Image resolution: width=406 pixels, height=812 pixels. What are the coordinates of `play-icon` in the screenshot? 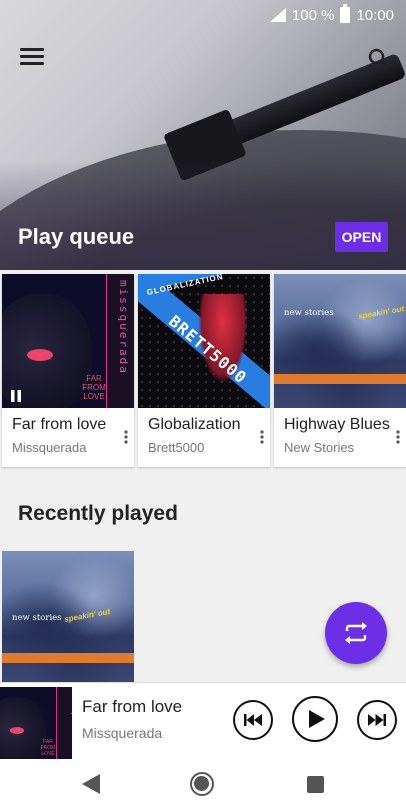 It's located at (316, 719).